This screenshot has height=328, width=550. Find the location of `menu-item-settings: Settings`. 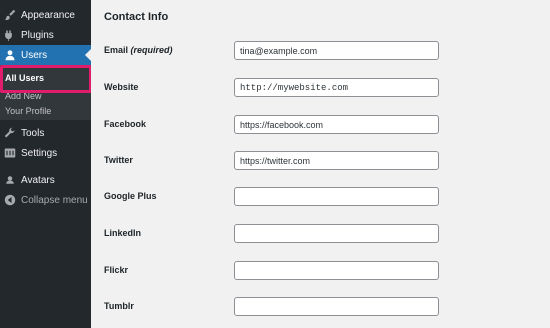

menu-item-settings: Settings is located at coordinates (45, 153).